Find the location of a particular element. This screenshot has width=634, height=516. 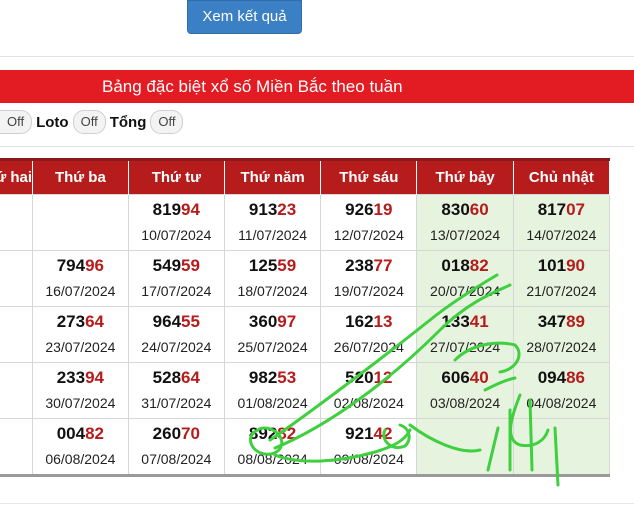

result-cell: 26070 07/08/2024 is located at coordinates (176, 447).